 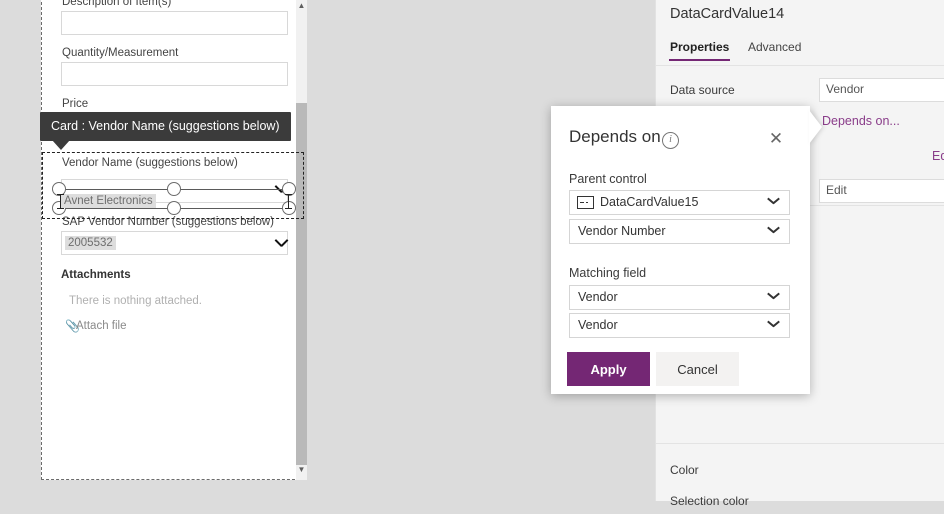 What do you see at coordinates (800, 65) in the screenshot?
I see `panel-divider` at bounding box center [800, 65].